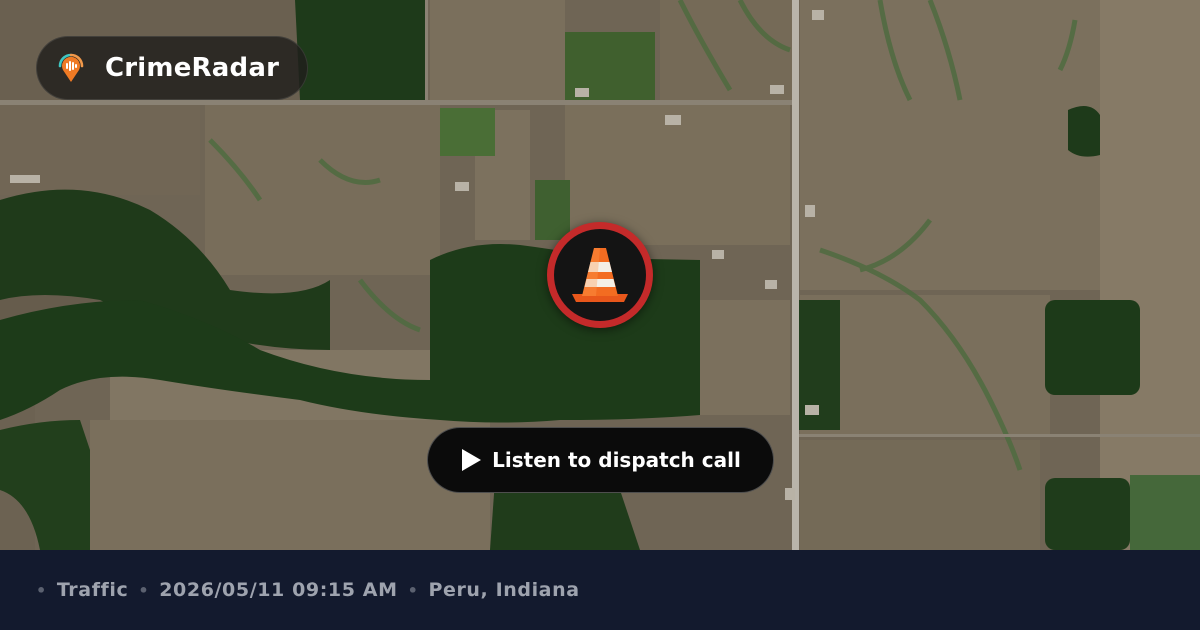 Image resolution: width=1200 pixels, height=630 pixels. What do you see at coordinates (71, 67) in the screenshot?
I see `radar-pin-icon` at bounding box center [71, 67].